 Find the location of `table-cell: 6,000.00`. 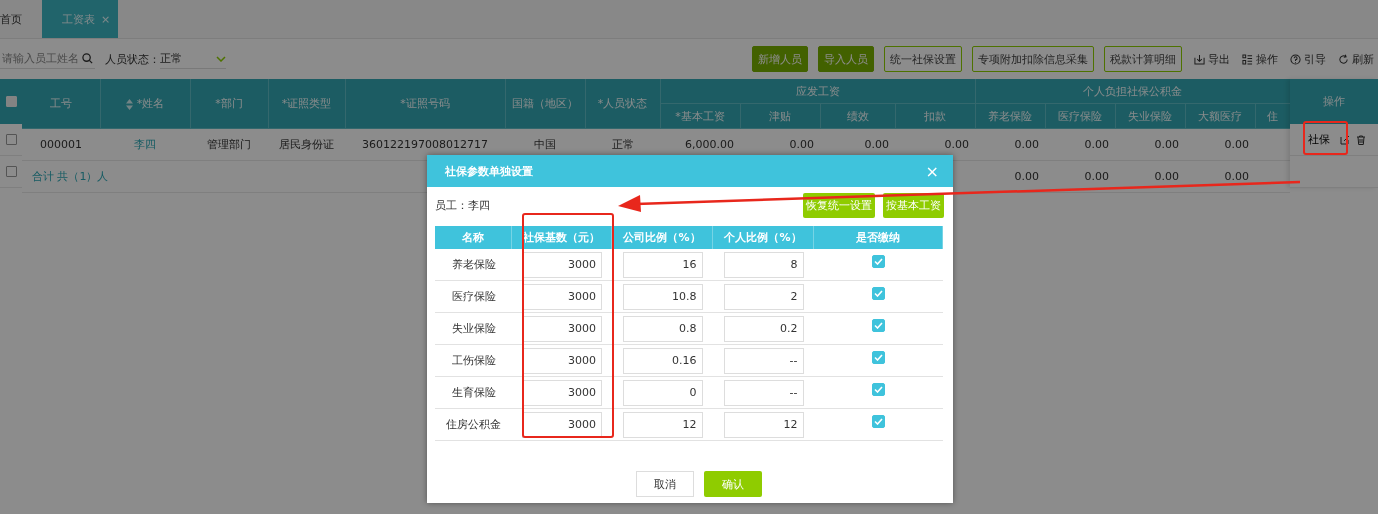

table-cell: 6,000.00 is located at coordinates (709, 144).